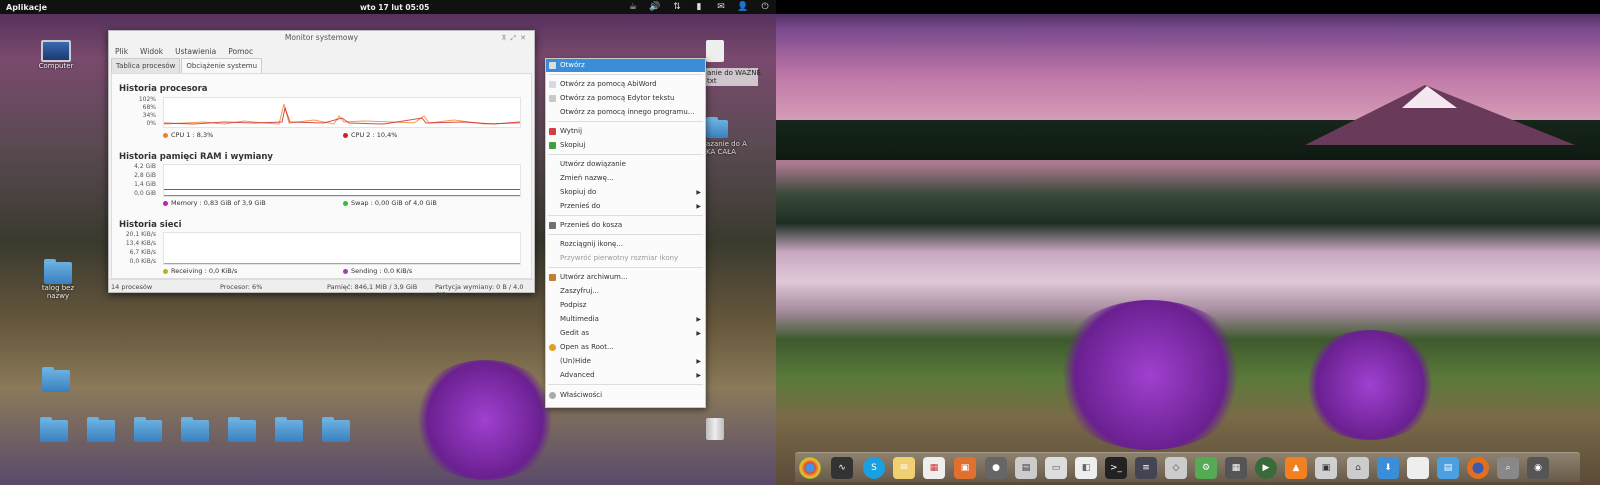  What do you see at coordinates (904, 468) in the screenshot?
I see `mail-client-icon: ✉` at bounding box center [904, 468].